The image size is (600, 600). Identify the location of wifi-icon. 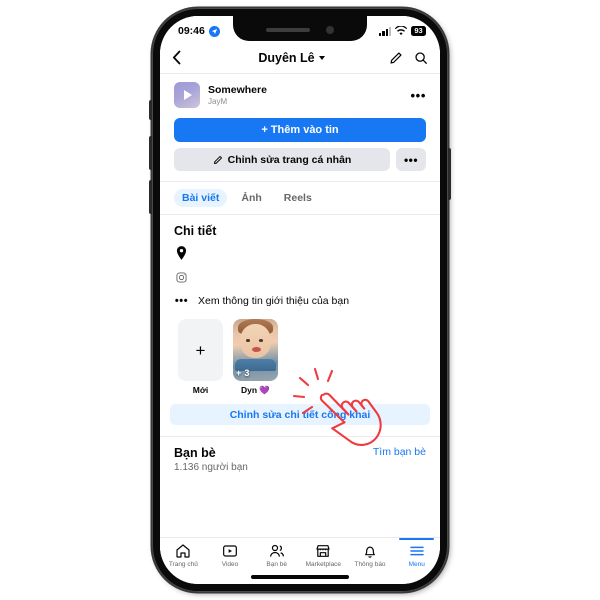
(401, 31).